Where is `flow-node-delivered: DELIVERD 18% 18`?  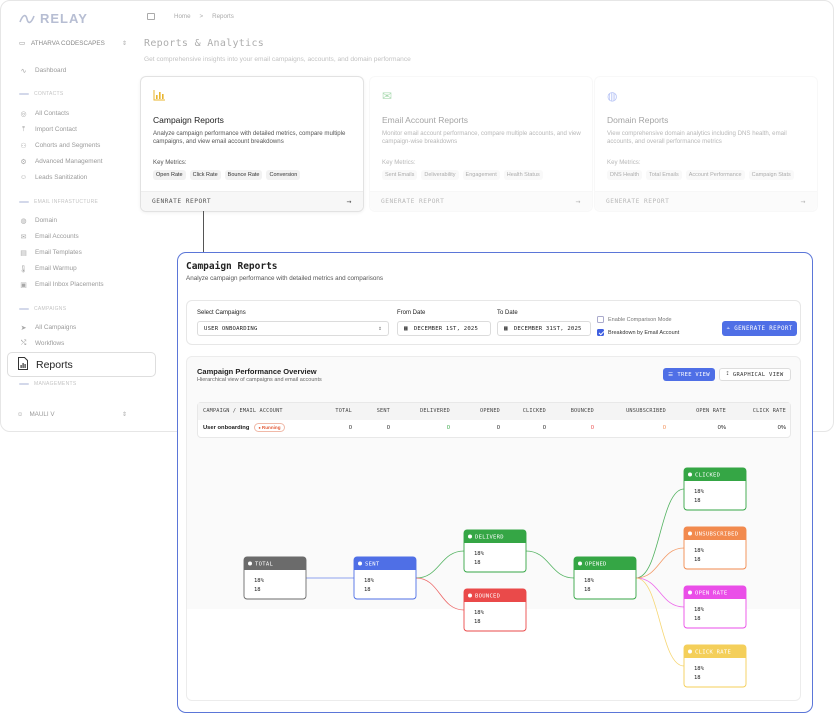
flow-node-delivered: DELIVERD 18% 18 is located at coordinates (495, 551).